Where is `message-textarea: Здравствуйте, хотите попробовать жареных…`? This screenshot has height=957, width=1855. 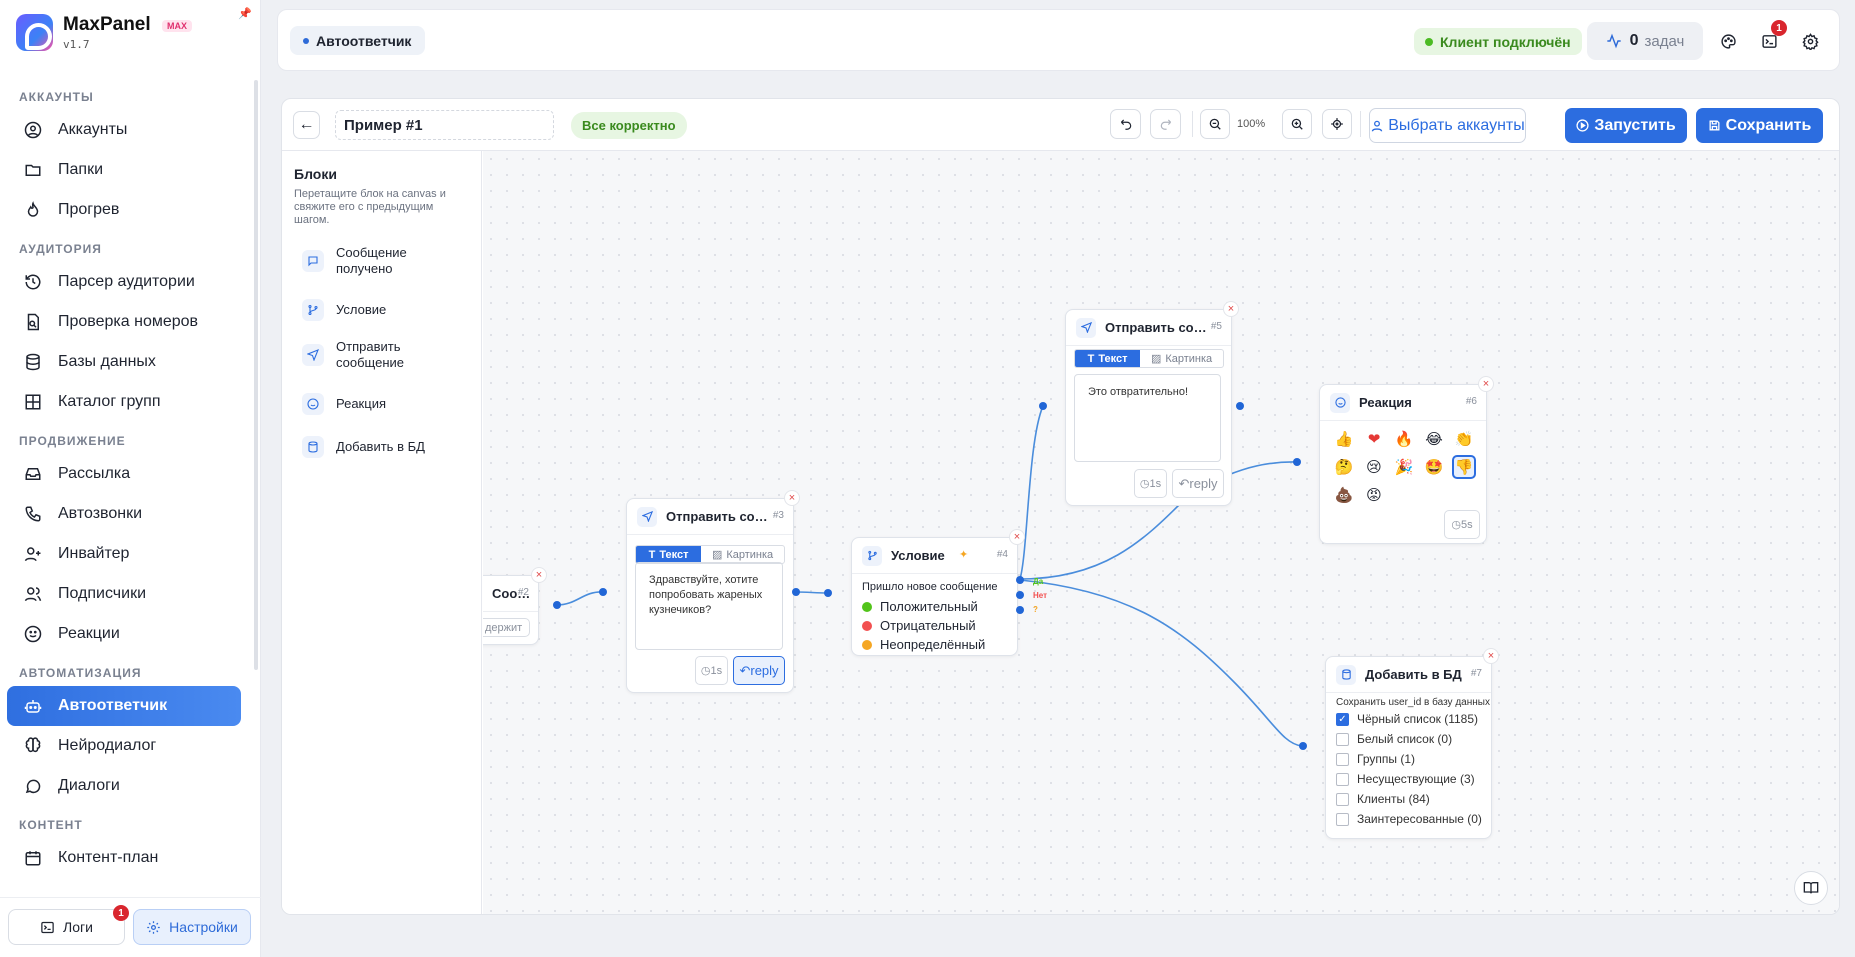
message-textarea: Здравствуйте, хотите попробовать жареных… is located at coordinates (709, 606).